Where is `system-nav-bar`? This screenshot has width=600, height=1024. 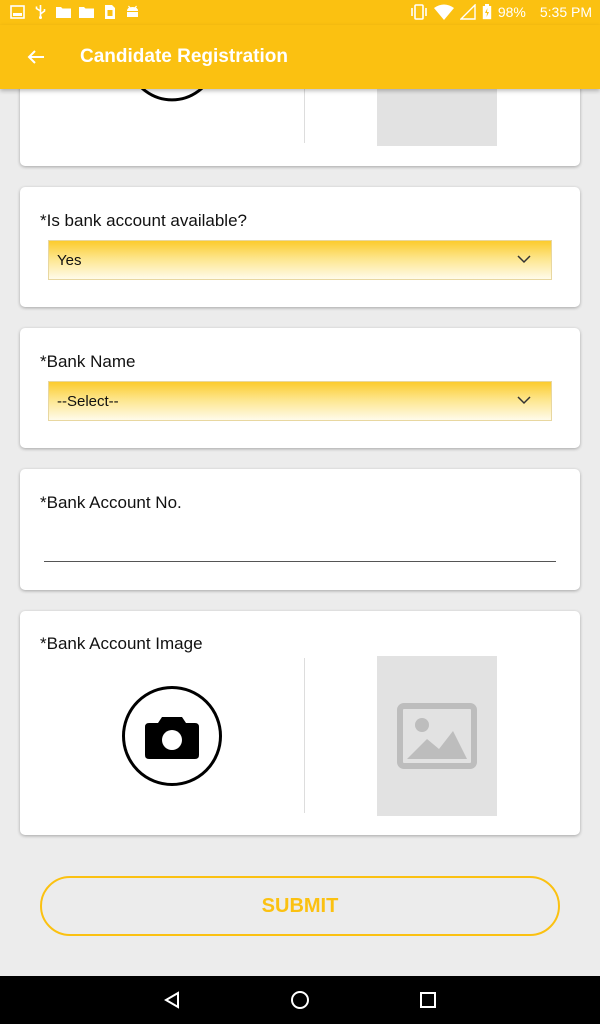
system-nav-bar is located at coordinates (300, 1000).